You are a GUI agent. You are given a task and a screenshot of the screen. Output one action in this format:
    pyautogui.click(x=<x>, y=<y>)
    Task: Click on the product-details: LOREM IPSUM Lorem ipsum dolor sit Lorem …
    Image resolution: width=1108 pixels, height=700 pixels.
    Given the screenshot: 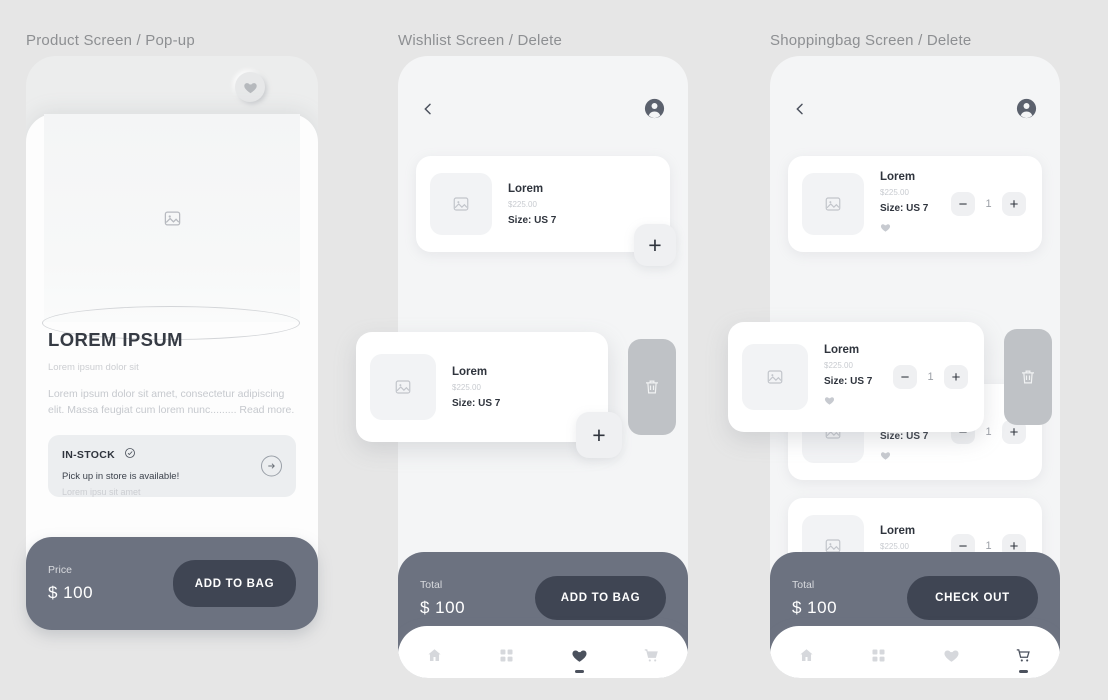 What is the action you would take?
    pyautogui.click(x=172, y=413)
    